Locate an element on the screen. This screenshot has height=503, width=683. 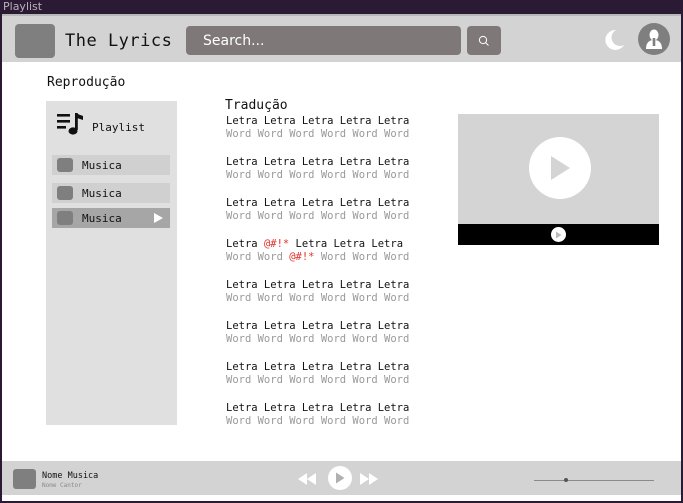
app-title: The Lyrics is located at coordinates (119, 41).